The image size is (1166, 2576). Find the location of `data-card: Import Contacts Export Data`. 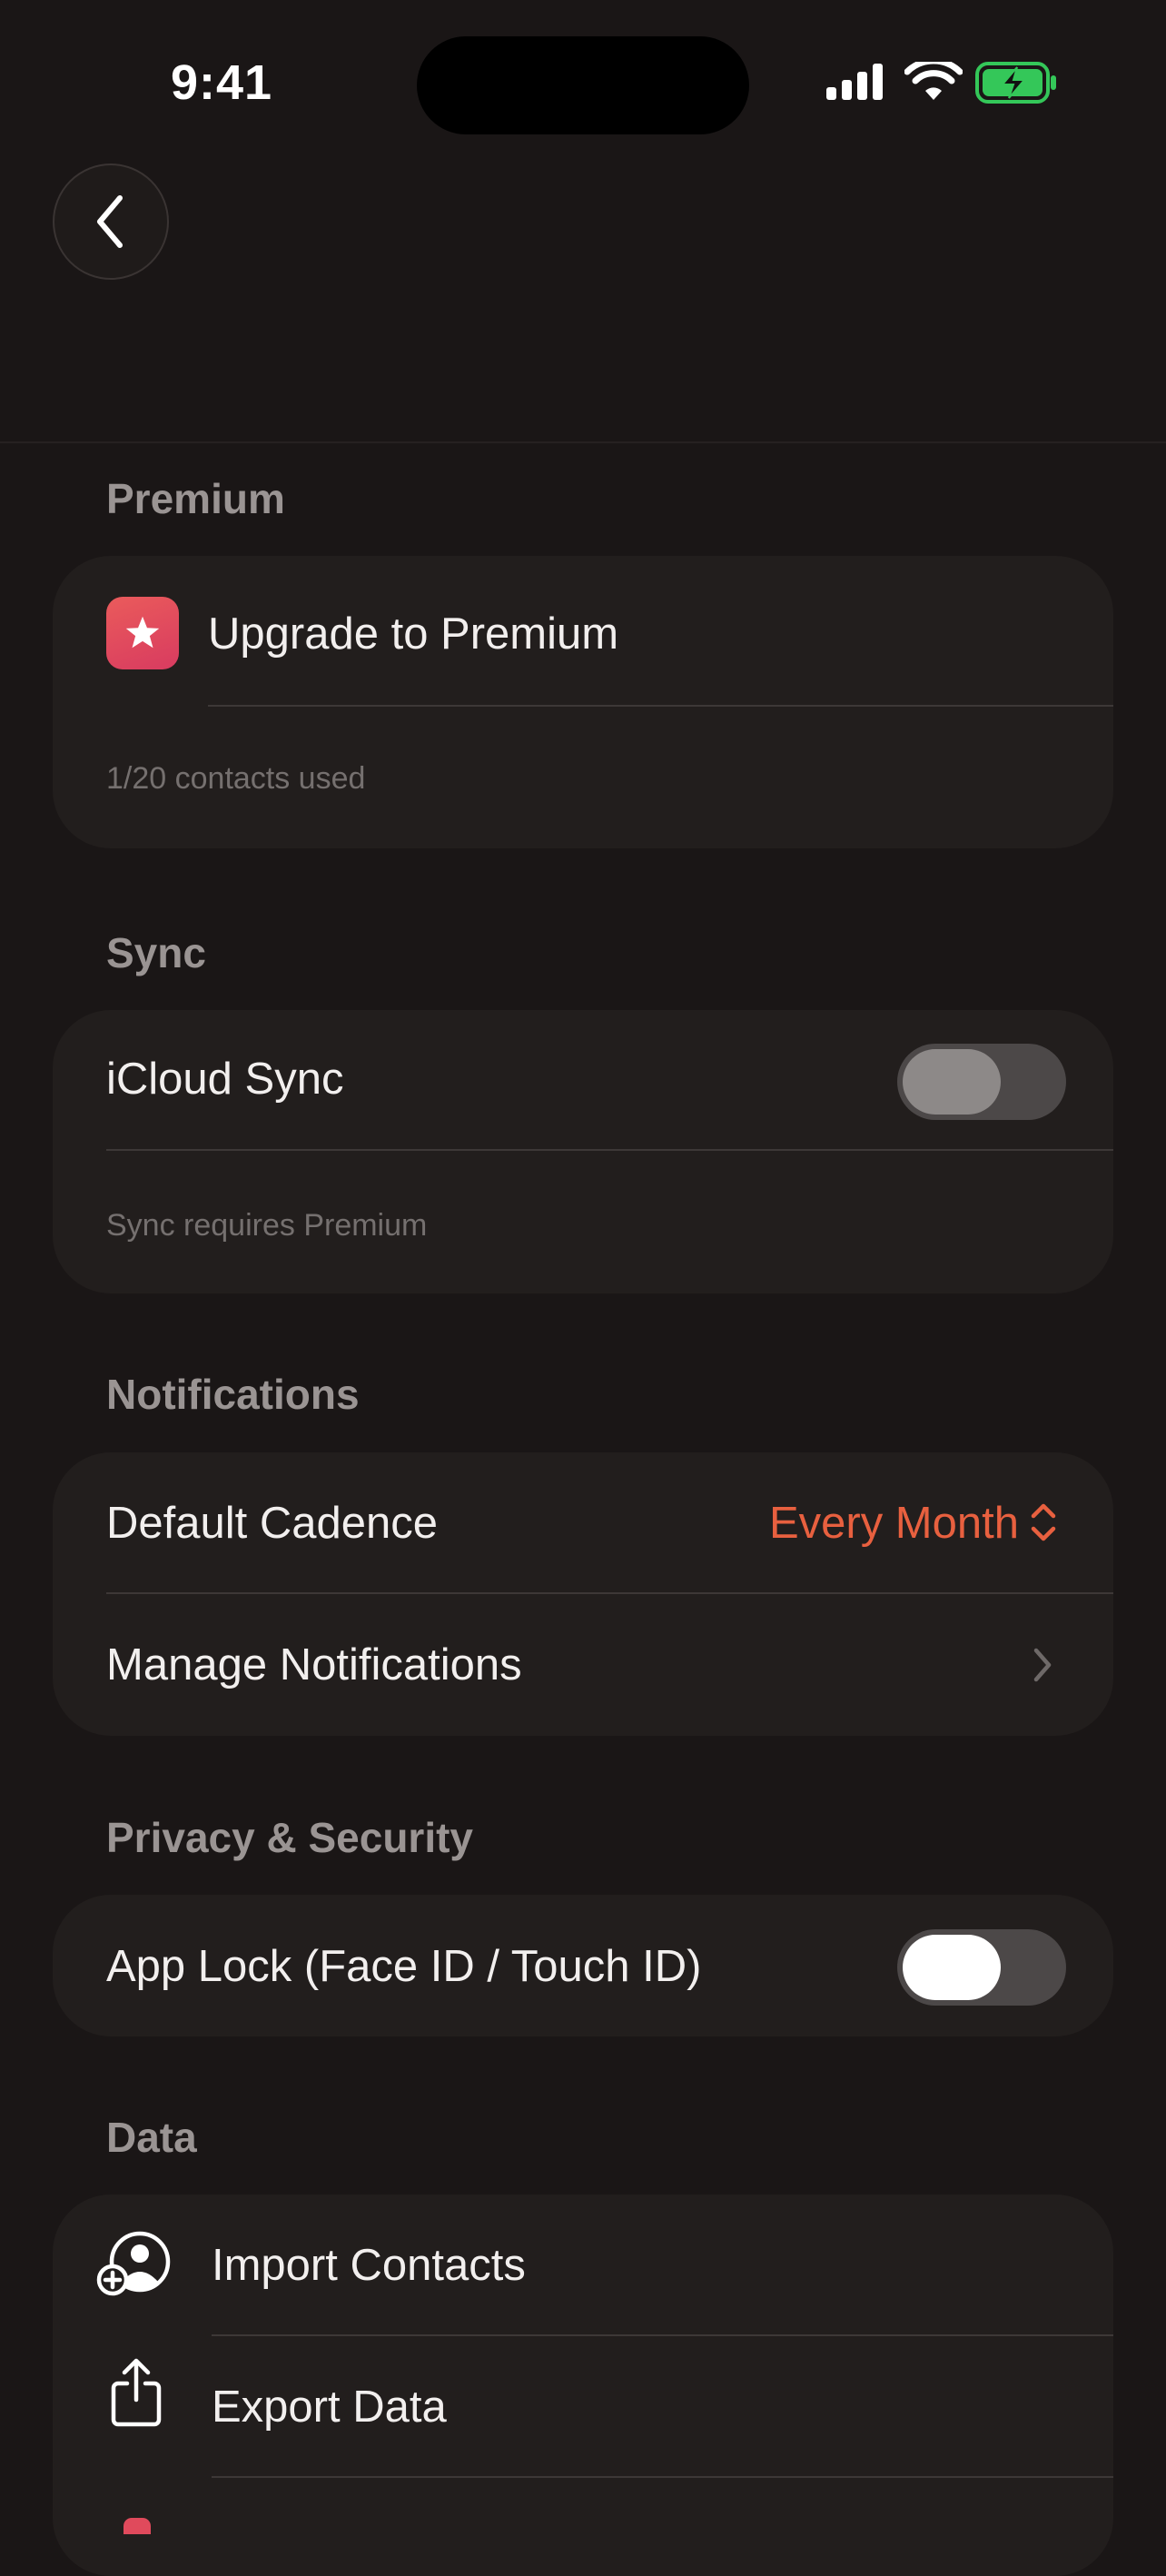

data-card: Import Contacts Export Data is located at coordinates (583, 2385).